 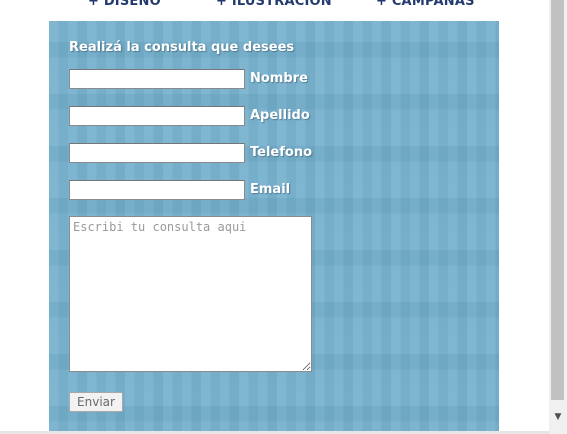 I want to click on nombre-label: Nombre, so click(x=279, y=78).